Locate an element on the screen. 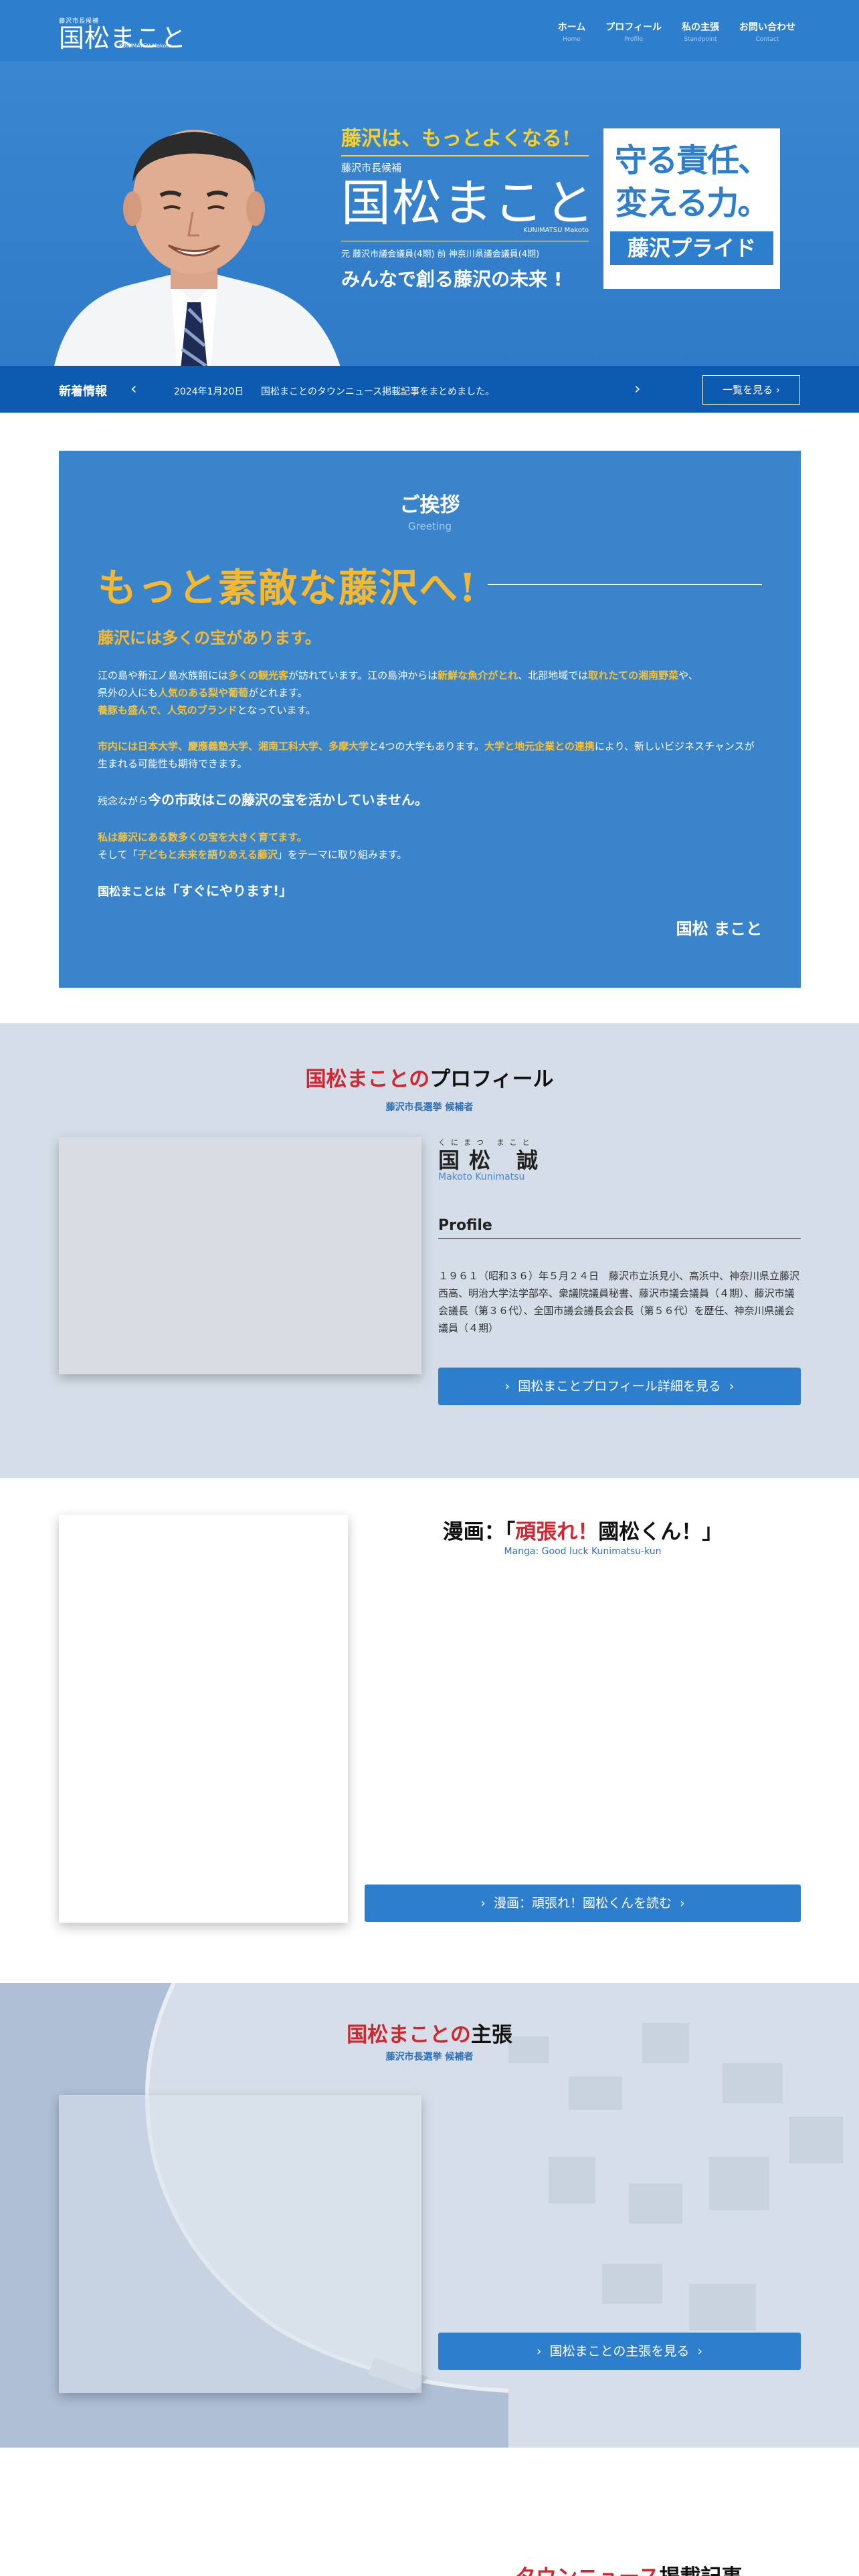  title-part: 國松くん！」 is located at coordinates (660, 1532).